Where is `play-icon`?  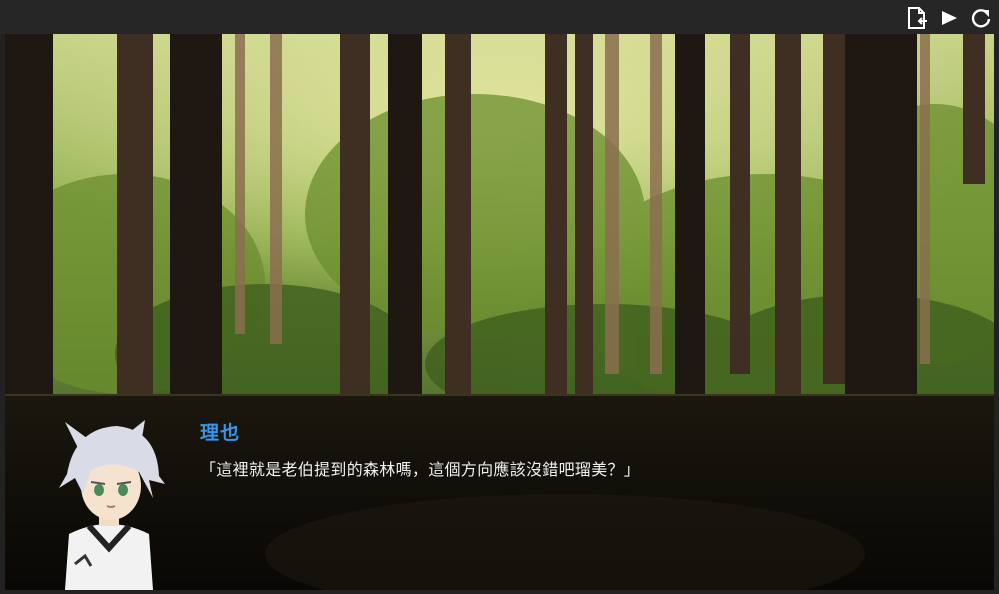
play-icon is located at coordinates (949, 18).